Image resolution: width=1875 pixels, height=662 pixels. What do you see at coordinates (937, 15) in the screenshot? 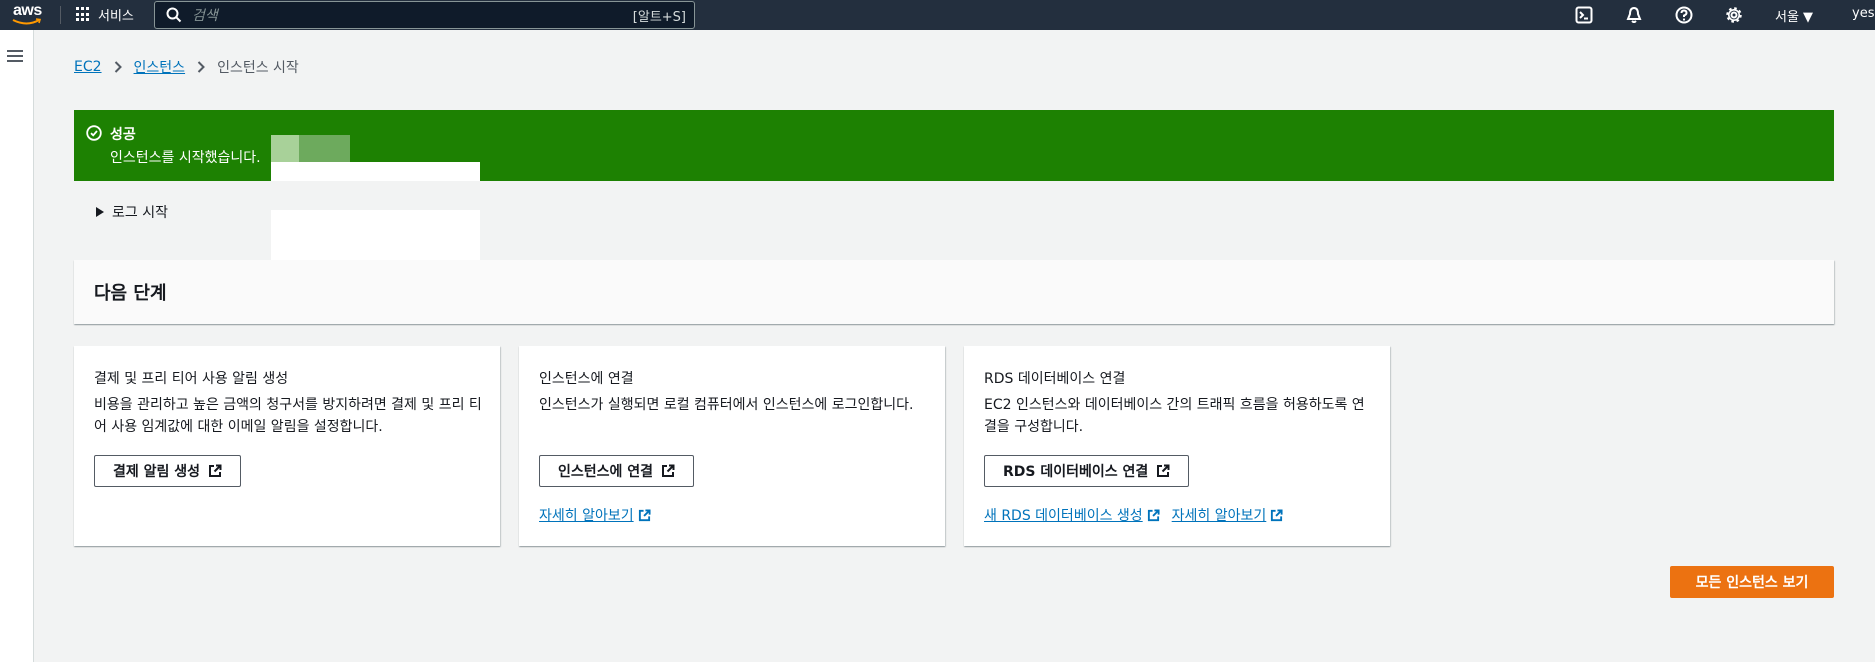
I see `top-navigation: aws 서비스 검색 [알트+S] 서울 ▼ yes` at bounding box center [937, 15].